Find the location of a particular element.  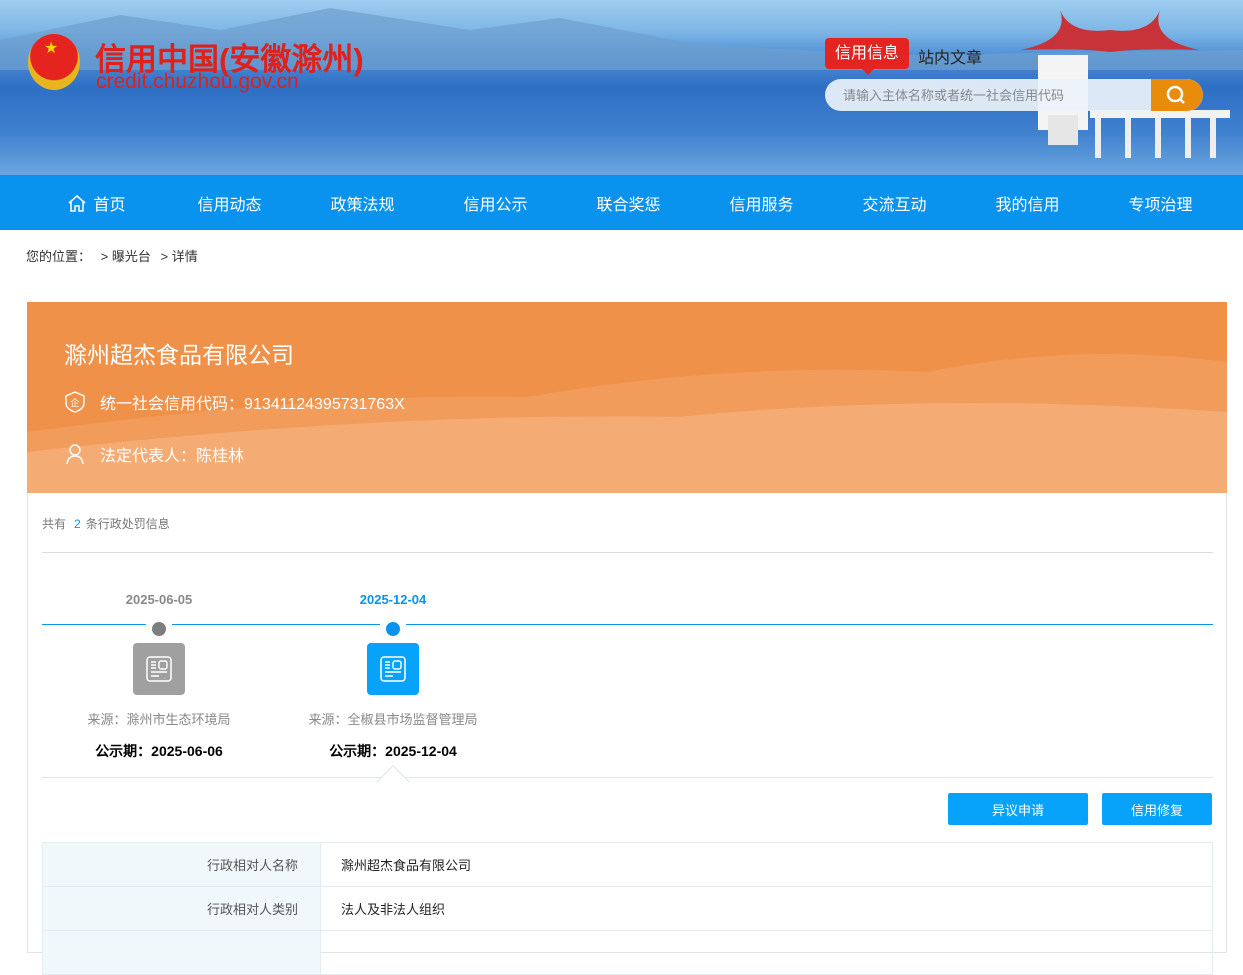

nav-credit-news: 信用动态 is located at coordinates (229, 203).